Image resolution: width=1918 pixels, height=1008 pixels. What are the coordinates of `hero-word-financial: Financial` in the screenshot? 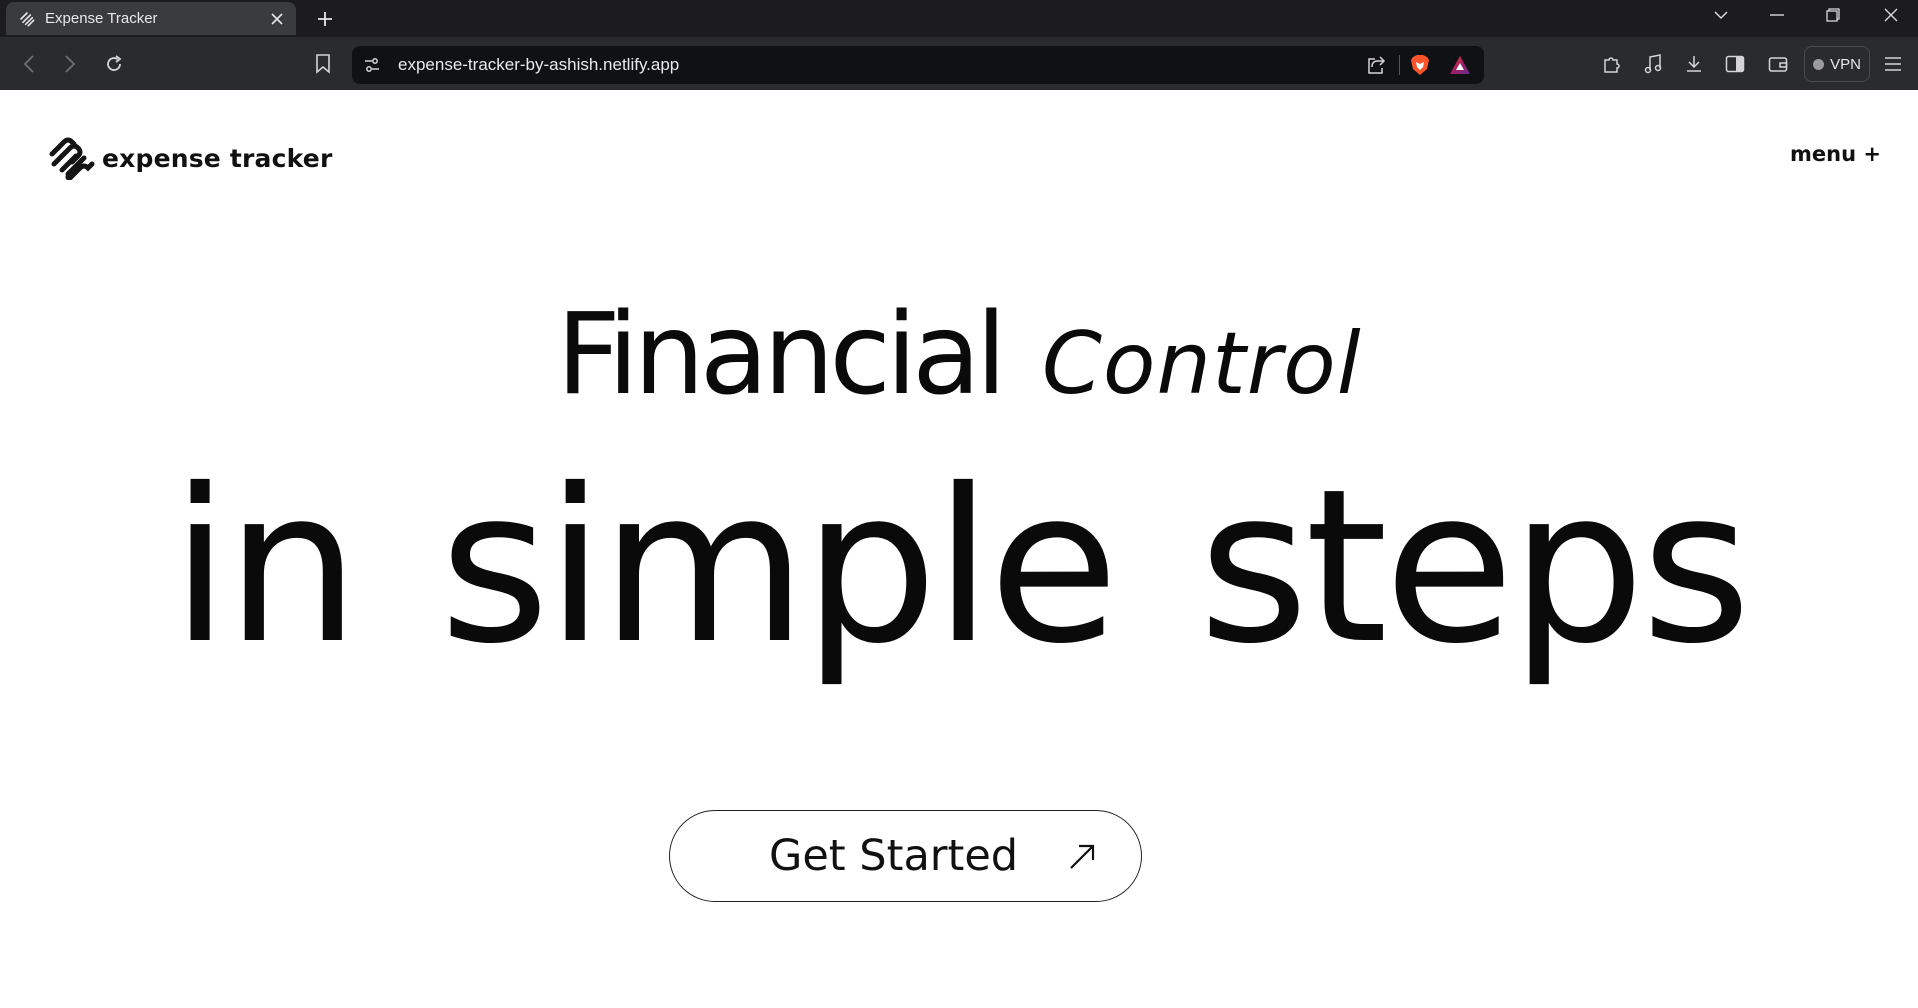 It's located at (781, 355).